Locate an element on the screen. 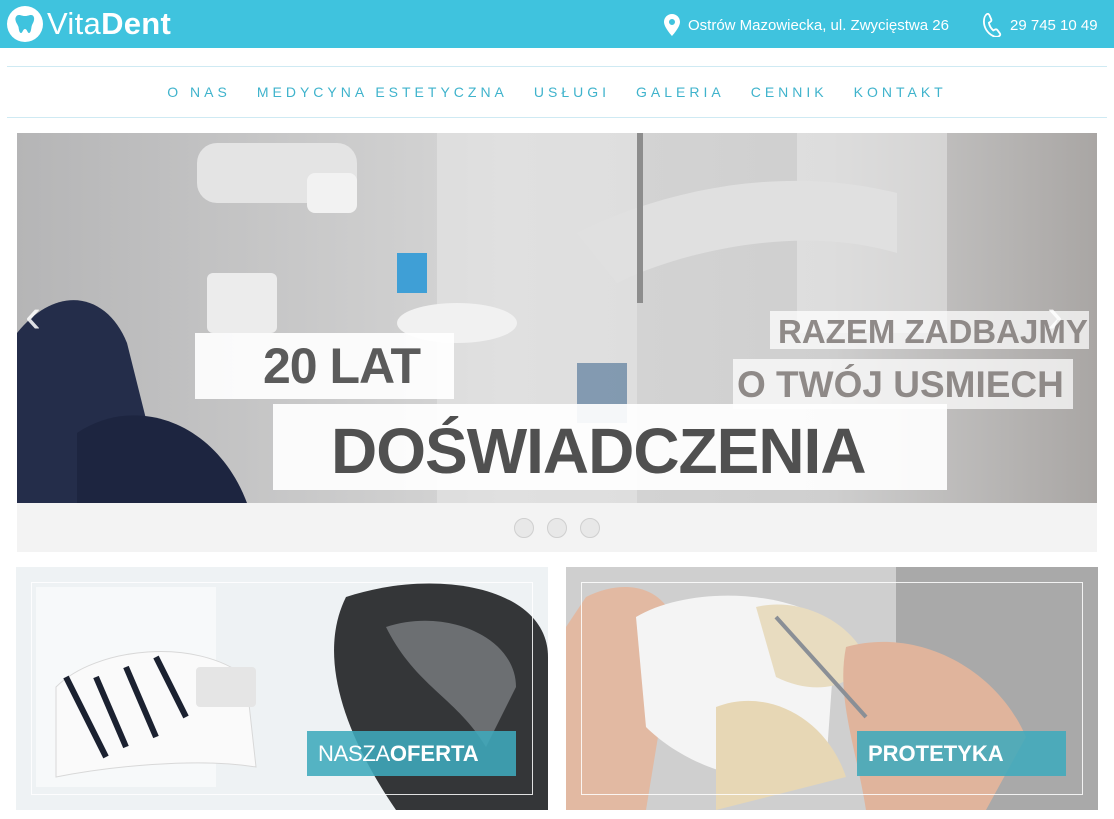 This screenshot has width=1114, height=819. address: Ostrów Mazowiecka, ul. Zwycięstwa 26 is located at coordinates (806, 25).